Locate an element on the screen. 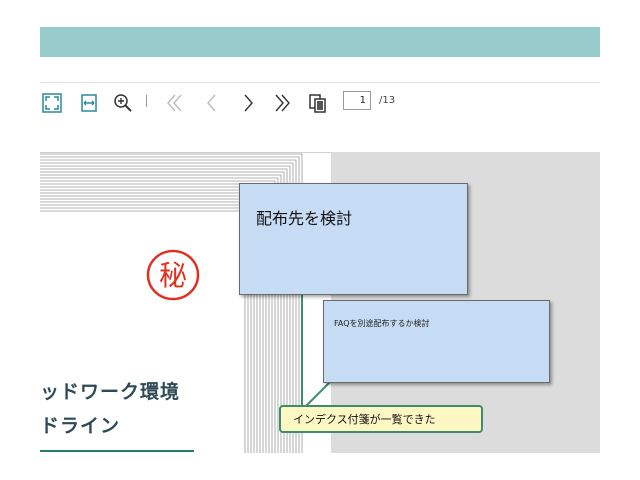 This screenshot has height=480, width=640. sticky-note: FAQを別途配布するか検討 is located at coordinates (436, 341).